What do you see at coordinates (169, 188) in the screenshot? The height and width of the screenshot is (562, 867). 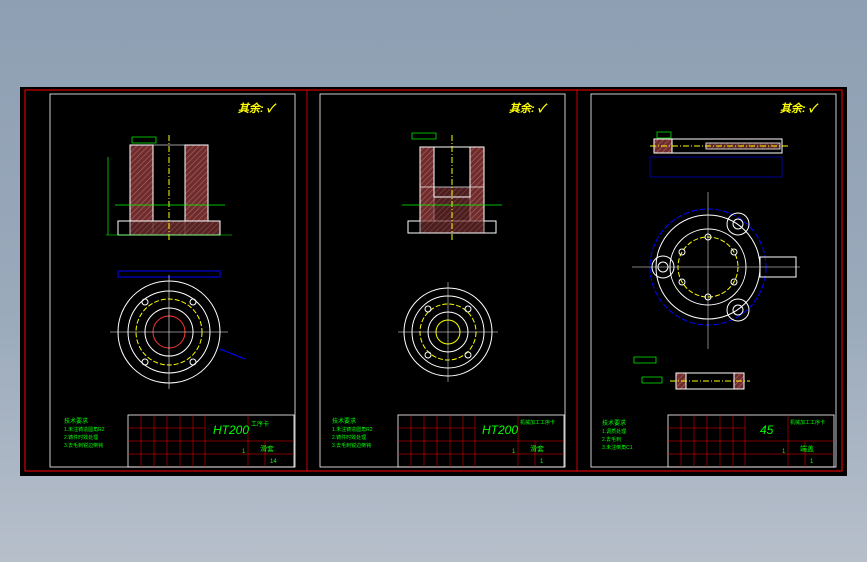 I see `sheet-1-front-view` at bounding box center [169, 188].